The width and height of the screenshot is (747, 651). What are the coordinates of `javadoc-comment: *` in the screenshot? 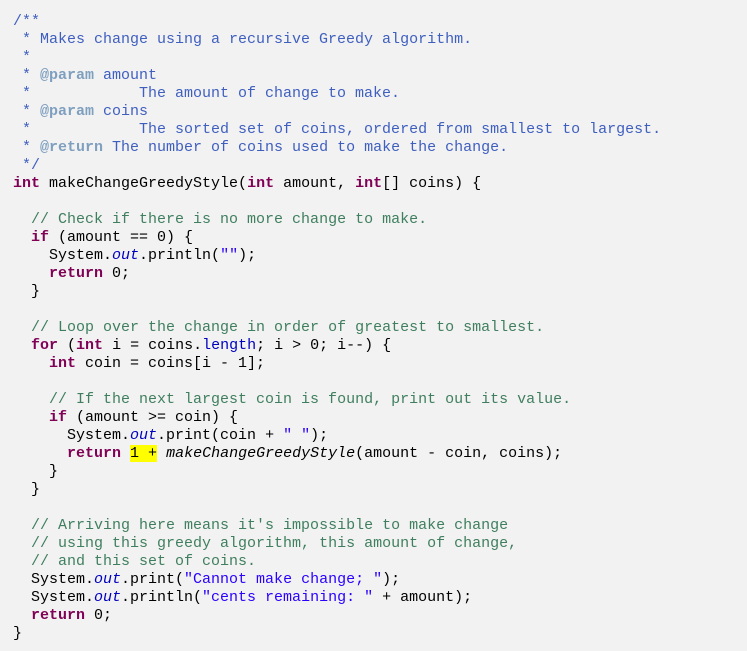 It's located at (22, 57).